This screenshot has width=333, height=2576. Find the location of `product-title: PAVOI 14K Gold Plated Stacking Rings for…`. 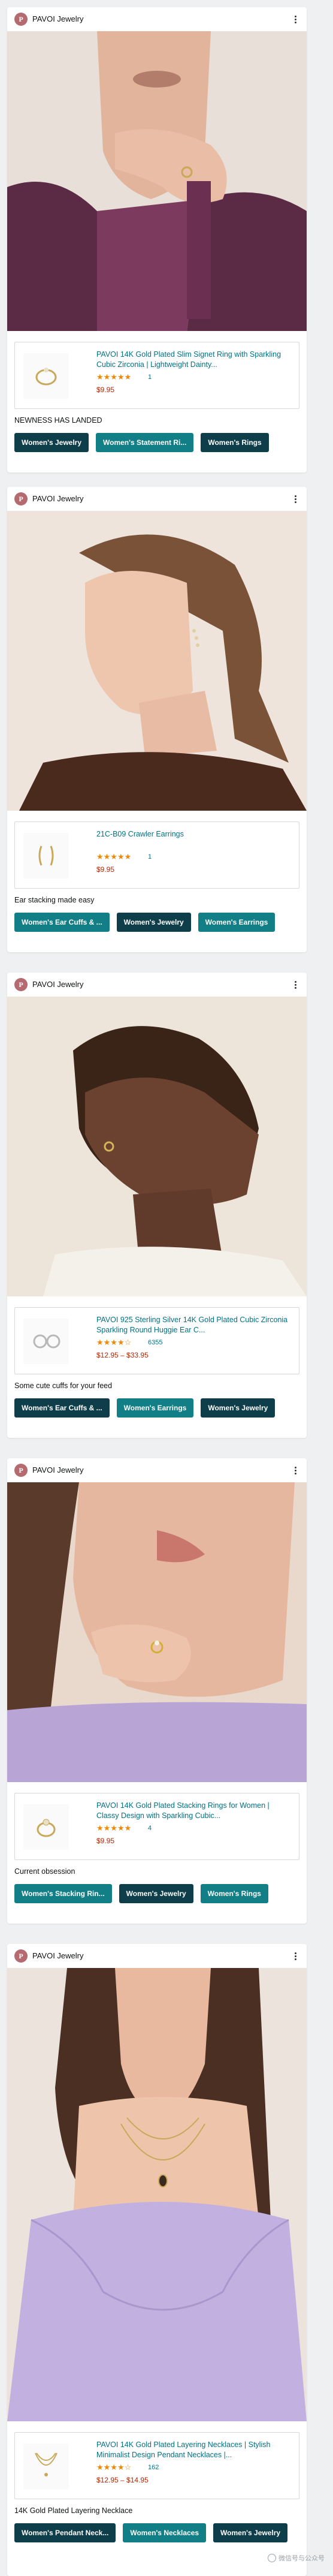

product-title: PAVOI 14K Gold Plated Stacking Rings for… is located at coordinates (194, 1811).